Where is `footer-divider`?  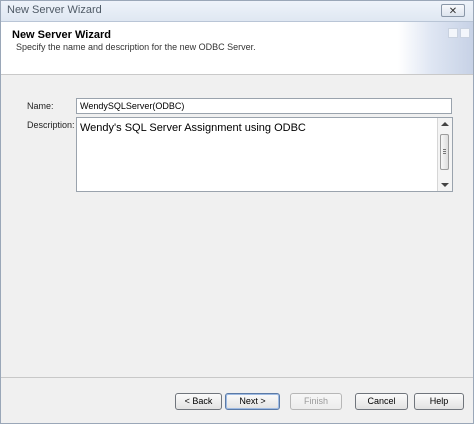 footer-divider is located at coordinates (237, 377).